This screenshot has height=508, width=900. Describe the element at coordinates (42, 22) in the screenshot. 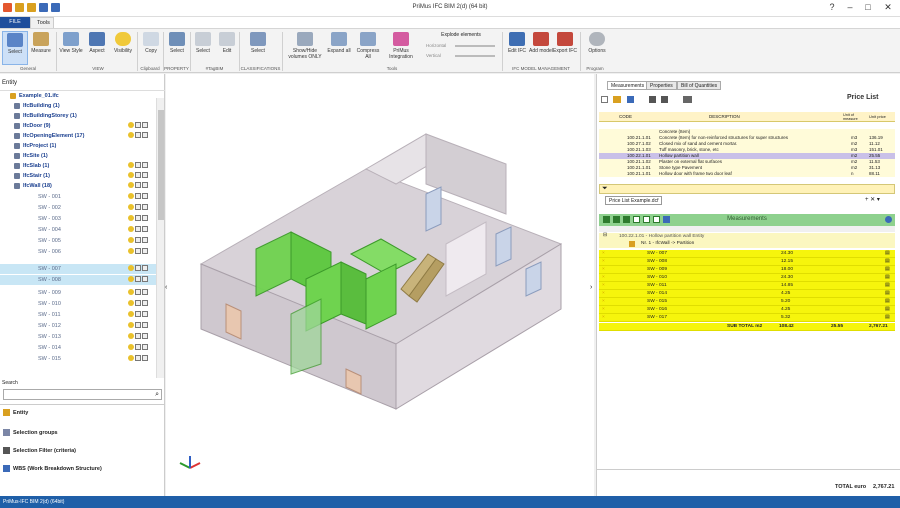

I see `tab-tools: Tools` at that location.